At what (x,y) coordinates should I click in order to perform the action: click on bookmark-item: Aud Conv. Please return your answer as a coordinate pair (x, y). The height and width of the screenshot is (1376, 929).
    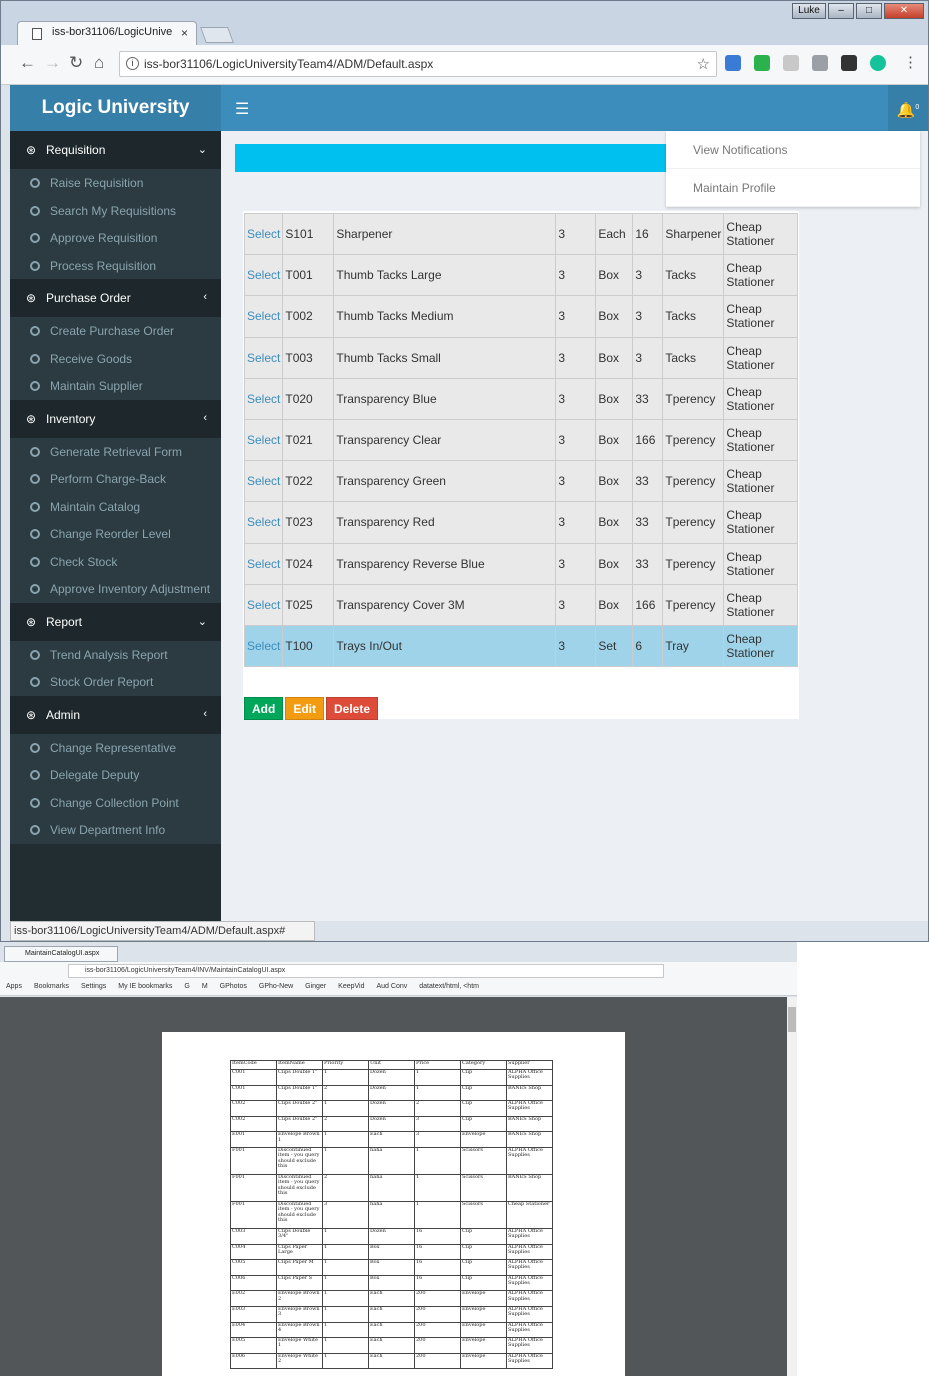
    Looking at the image, I should click on (392, 986).